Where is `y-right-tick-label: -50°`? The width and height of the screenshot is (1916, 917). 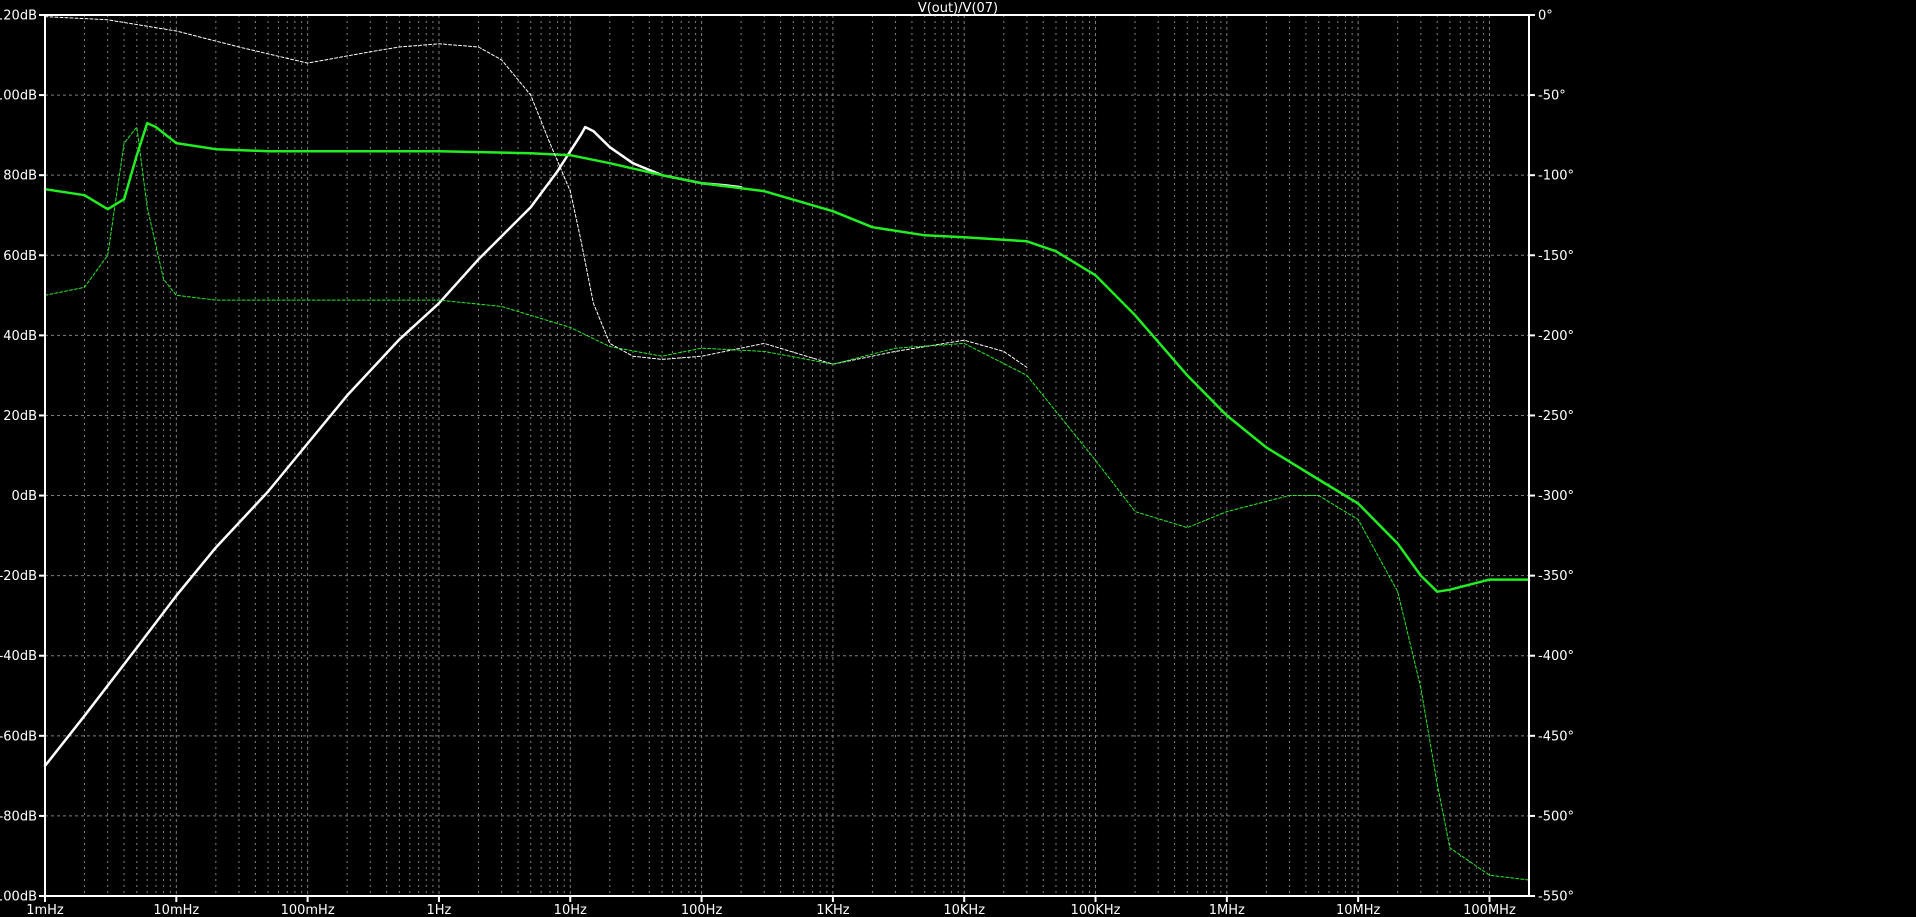
y-right-tick-label: -50° is located at coordinates (1552, 96).